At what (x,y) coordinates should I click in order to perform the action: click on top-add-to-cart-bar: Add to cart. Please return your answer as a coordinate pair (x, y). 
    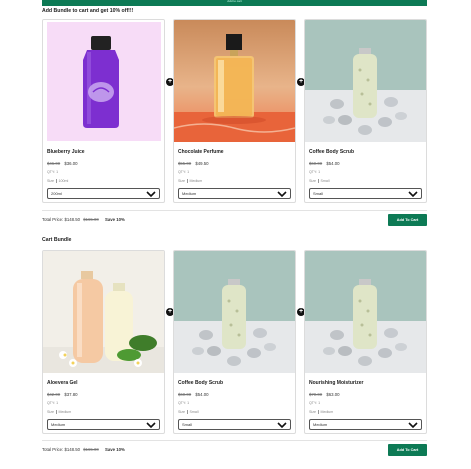
    Looking at the image, I should click on (234, 3).